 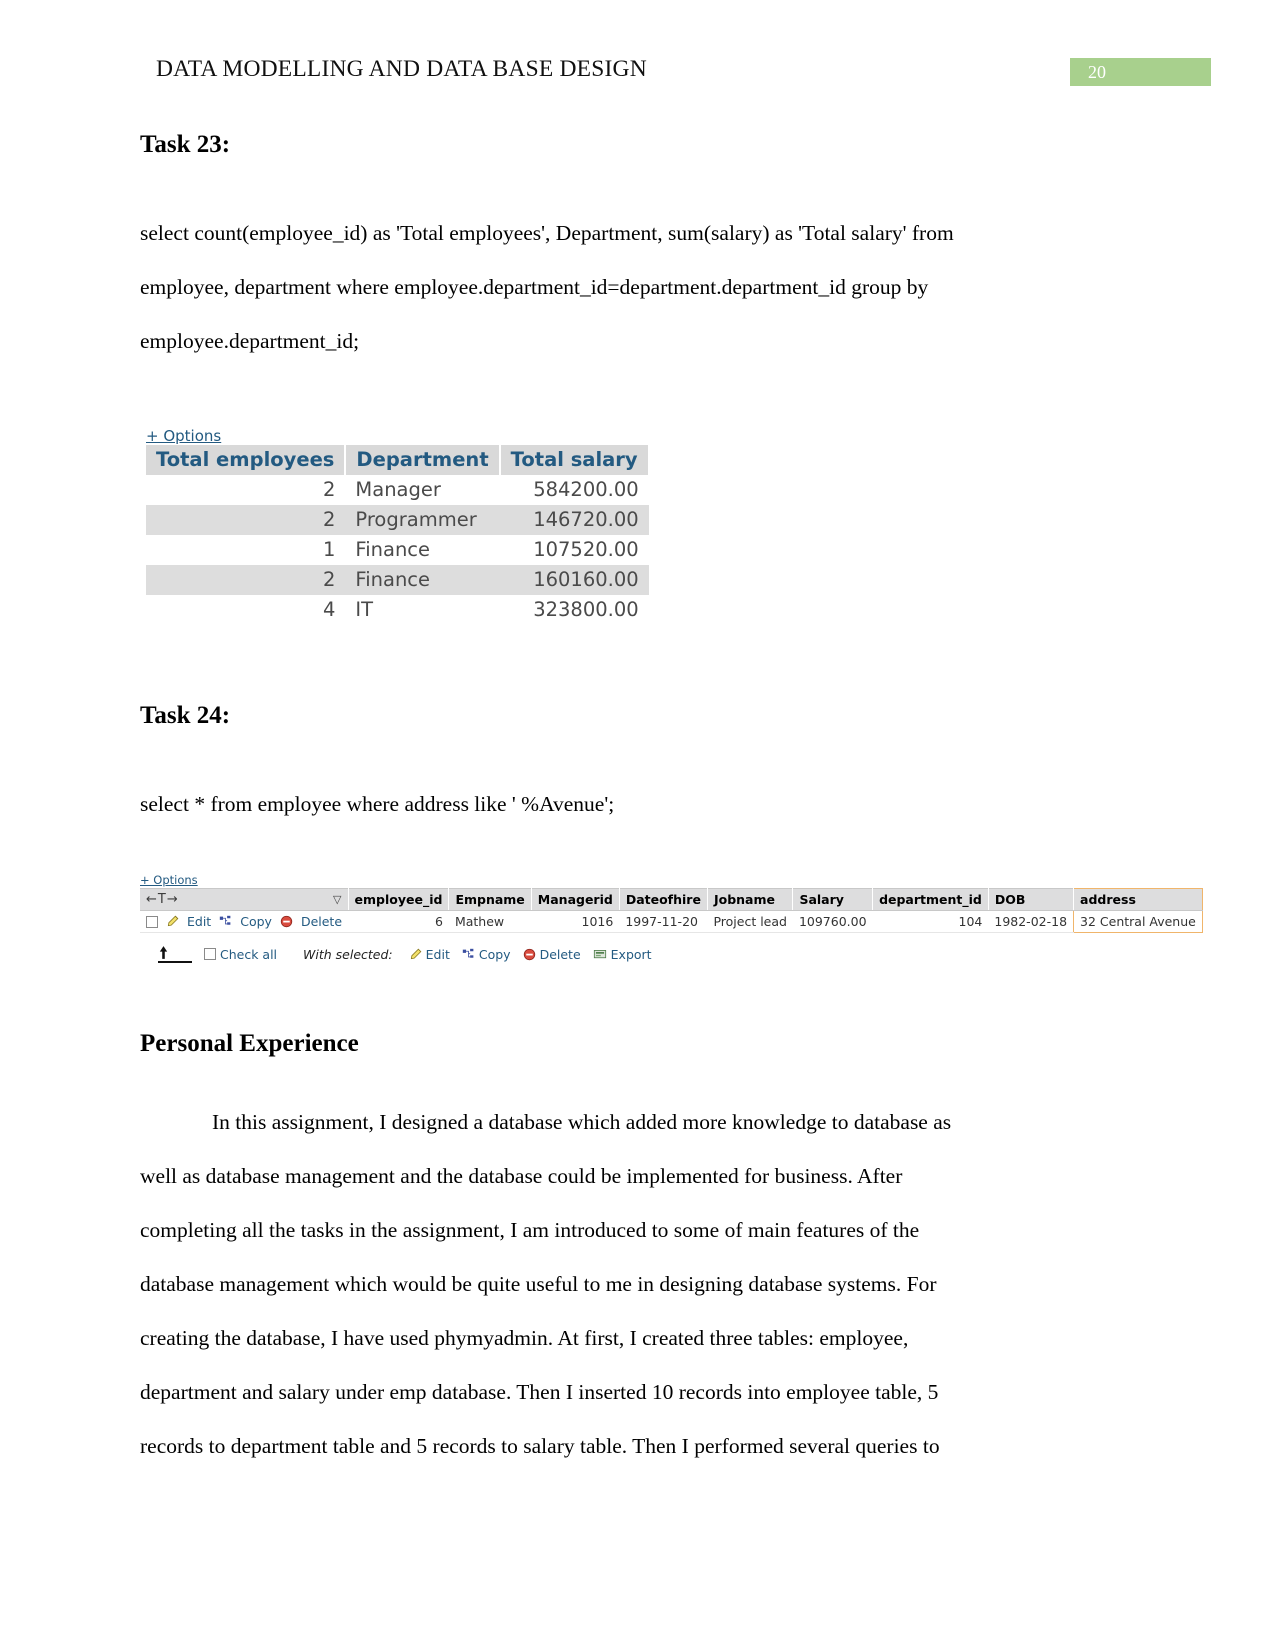 What do you see at coordinates (244, 899) in the screenshot?
I see `row-nav-header: ←T→ ▽` at bounding box center [244, 899].